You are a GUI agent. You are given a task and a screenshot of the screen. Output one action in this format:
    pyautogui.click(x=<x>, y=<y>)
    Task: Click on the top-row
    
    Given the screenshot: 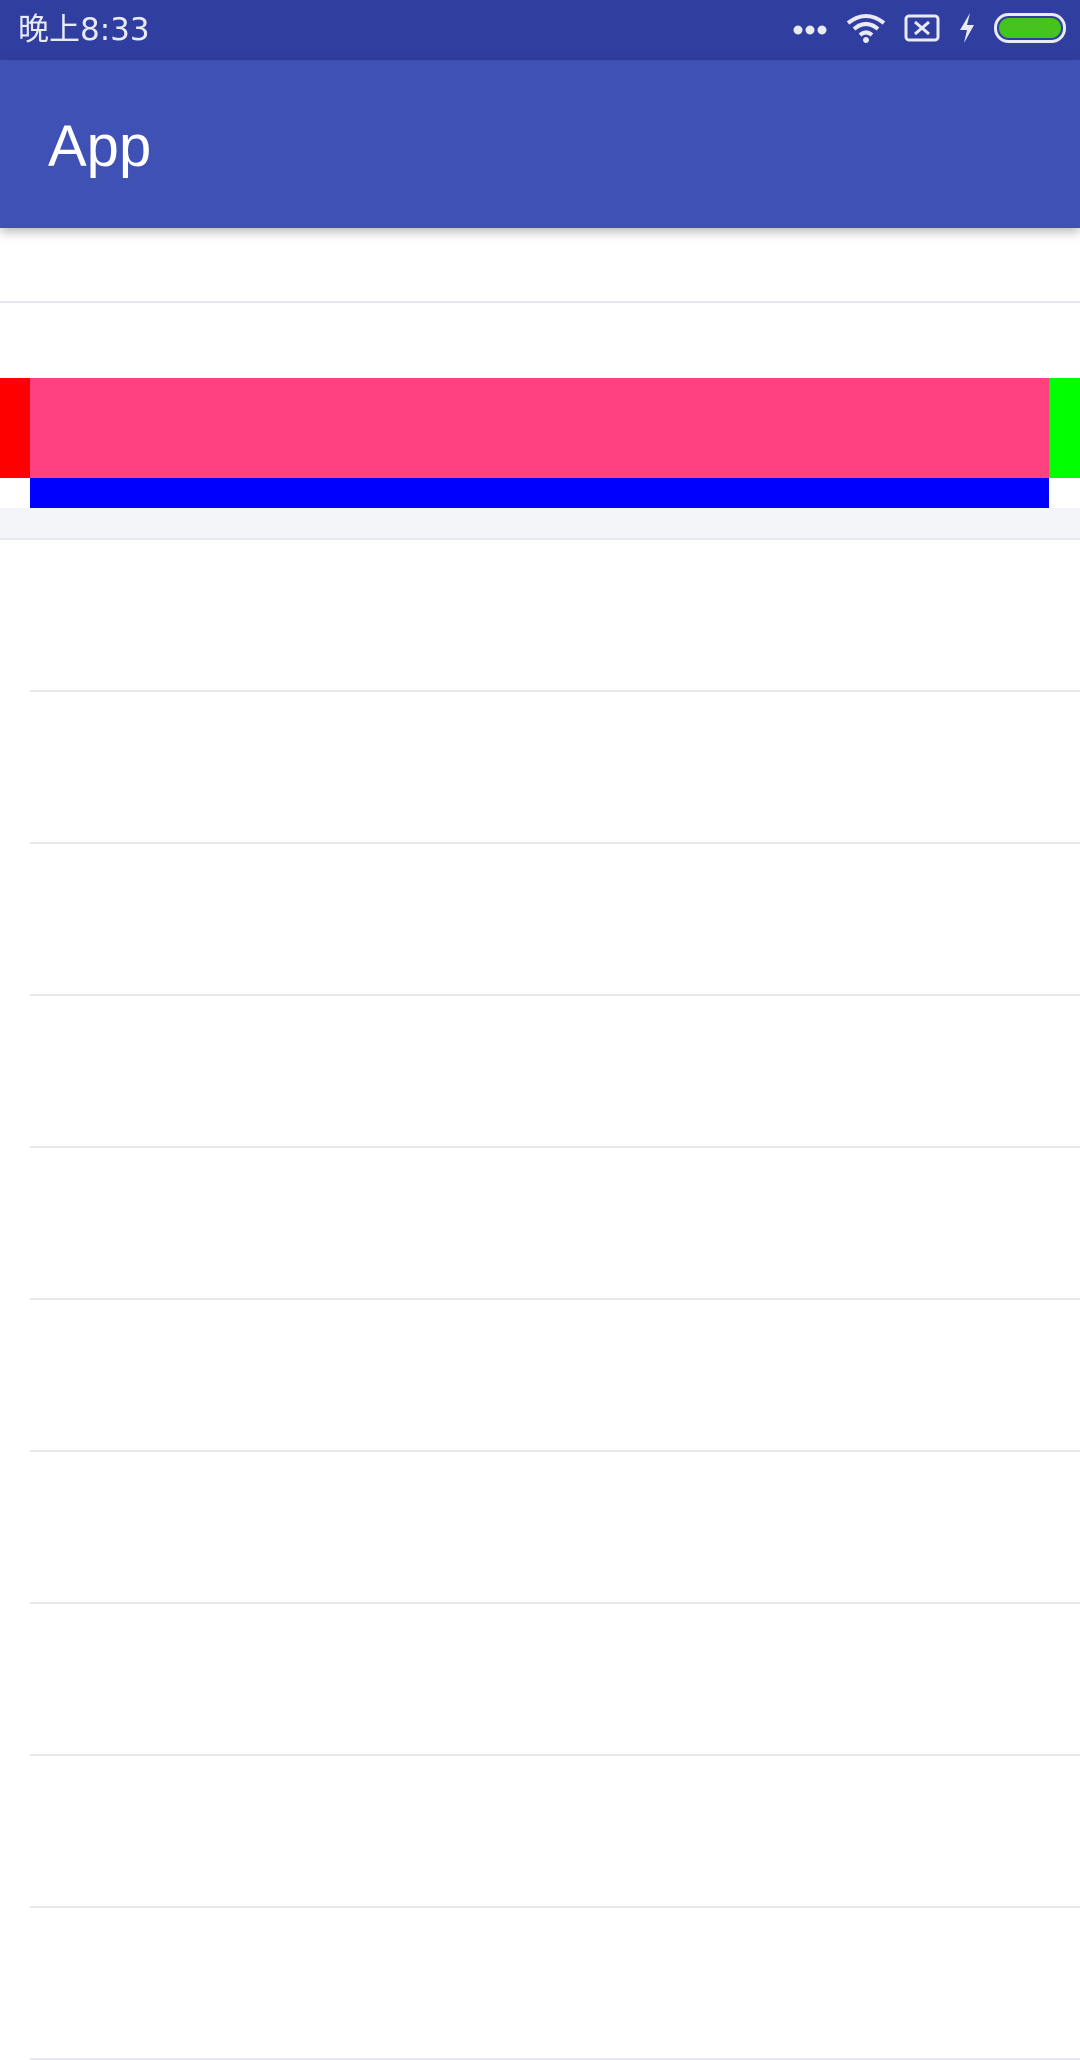 What is the action you would take?
    pyautogui.click(x=540, y=265)
    